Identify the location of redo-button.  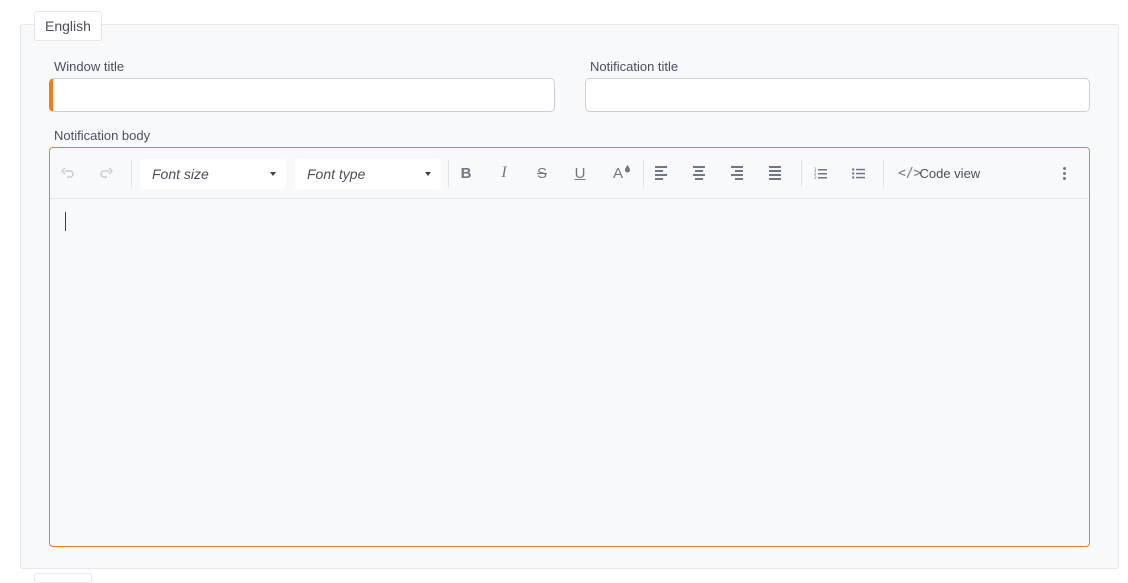
(106, 173).